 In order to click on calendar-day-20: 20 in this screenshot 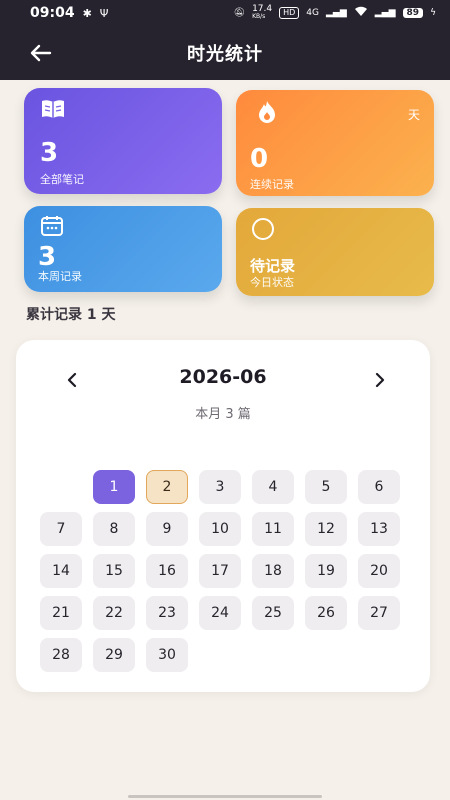, I will do `click(379, 571)`.